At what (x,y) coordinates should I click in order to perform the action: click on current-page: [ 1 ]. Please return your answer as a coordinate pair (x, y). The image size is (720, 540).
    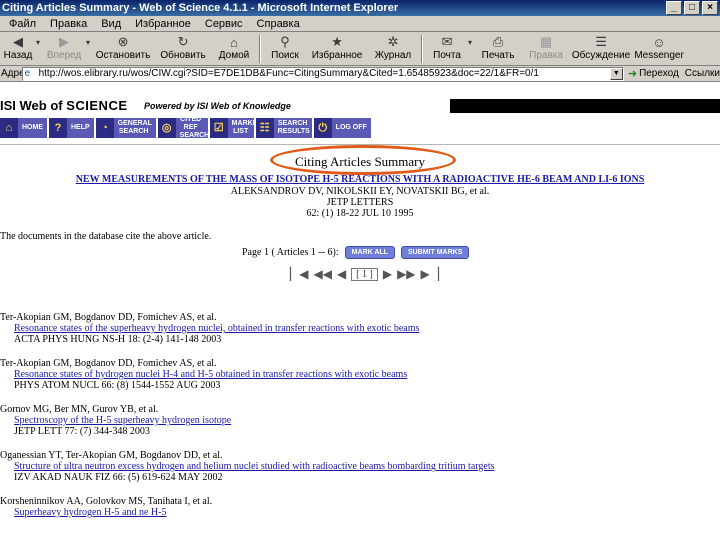
    Looking at the image, I should click on (364, 274).